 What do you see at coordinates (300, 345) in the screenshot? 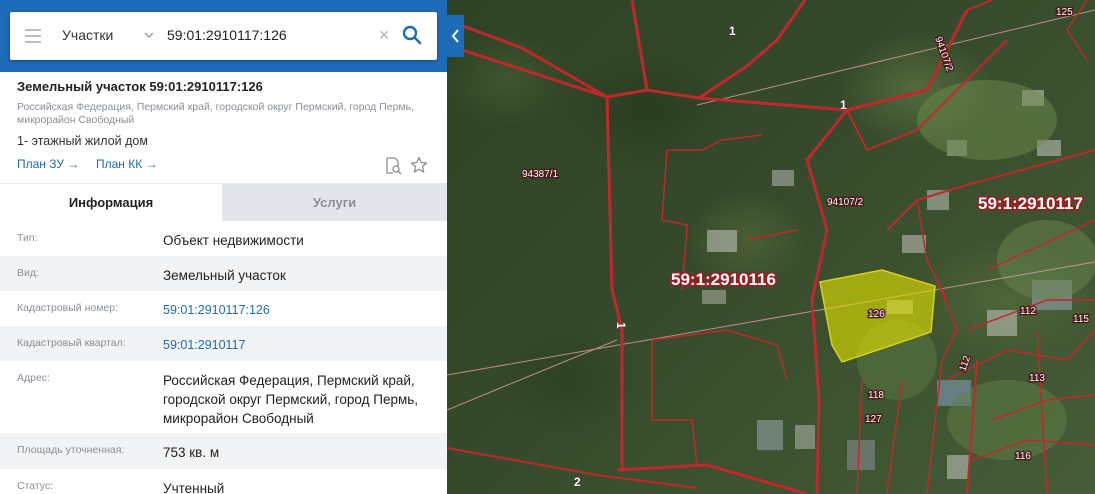
I see `cadastral-quarter-link: 59:01:2910117` at bounding box center [300, 345].